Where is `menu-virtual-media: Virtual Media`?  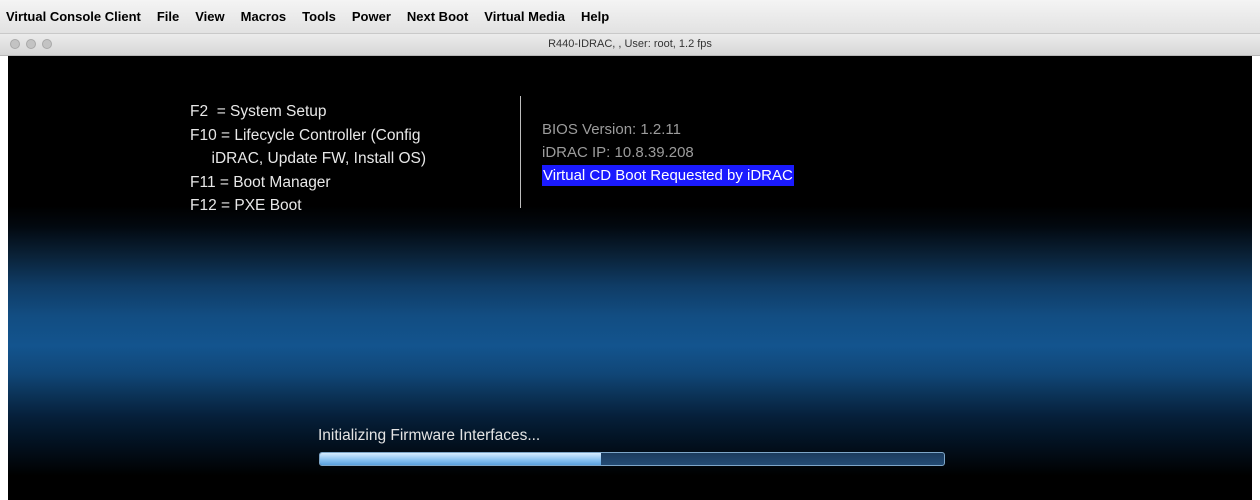 menu-virtual-media: Virtual Media is located at coordinates (524, 16).